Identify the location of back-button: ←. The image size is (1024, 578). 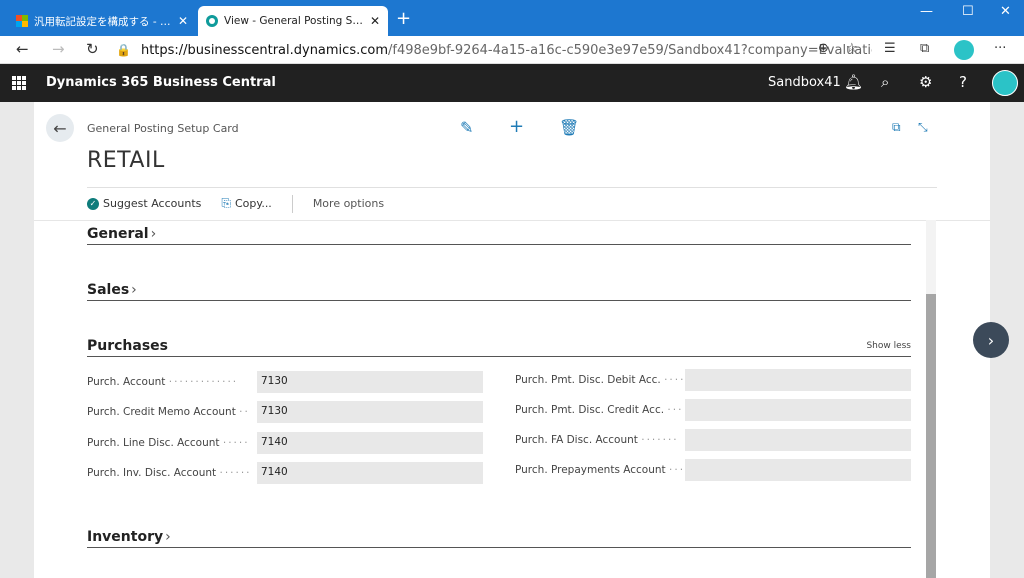
(60, 128).